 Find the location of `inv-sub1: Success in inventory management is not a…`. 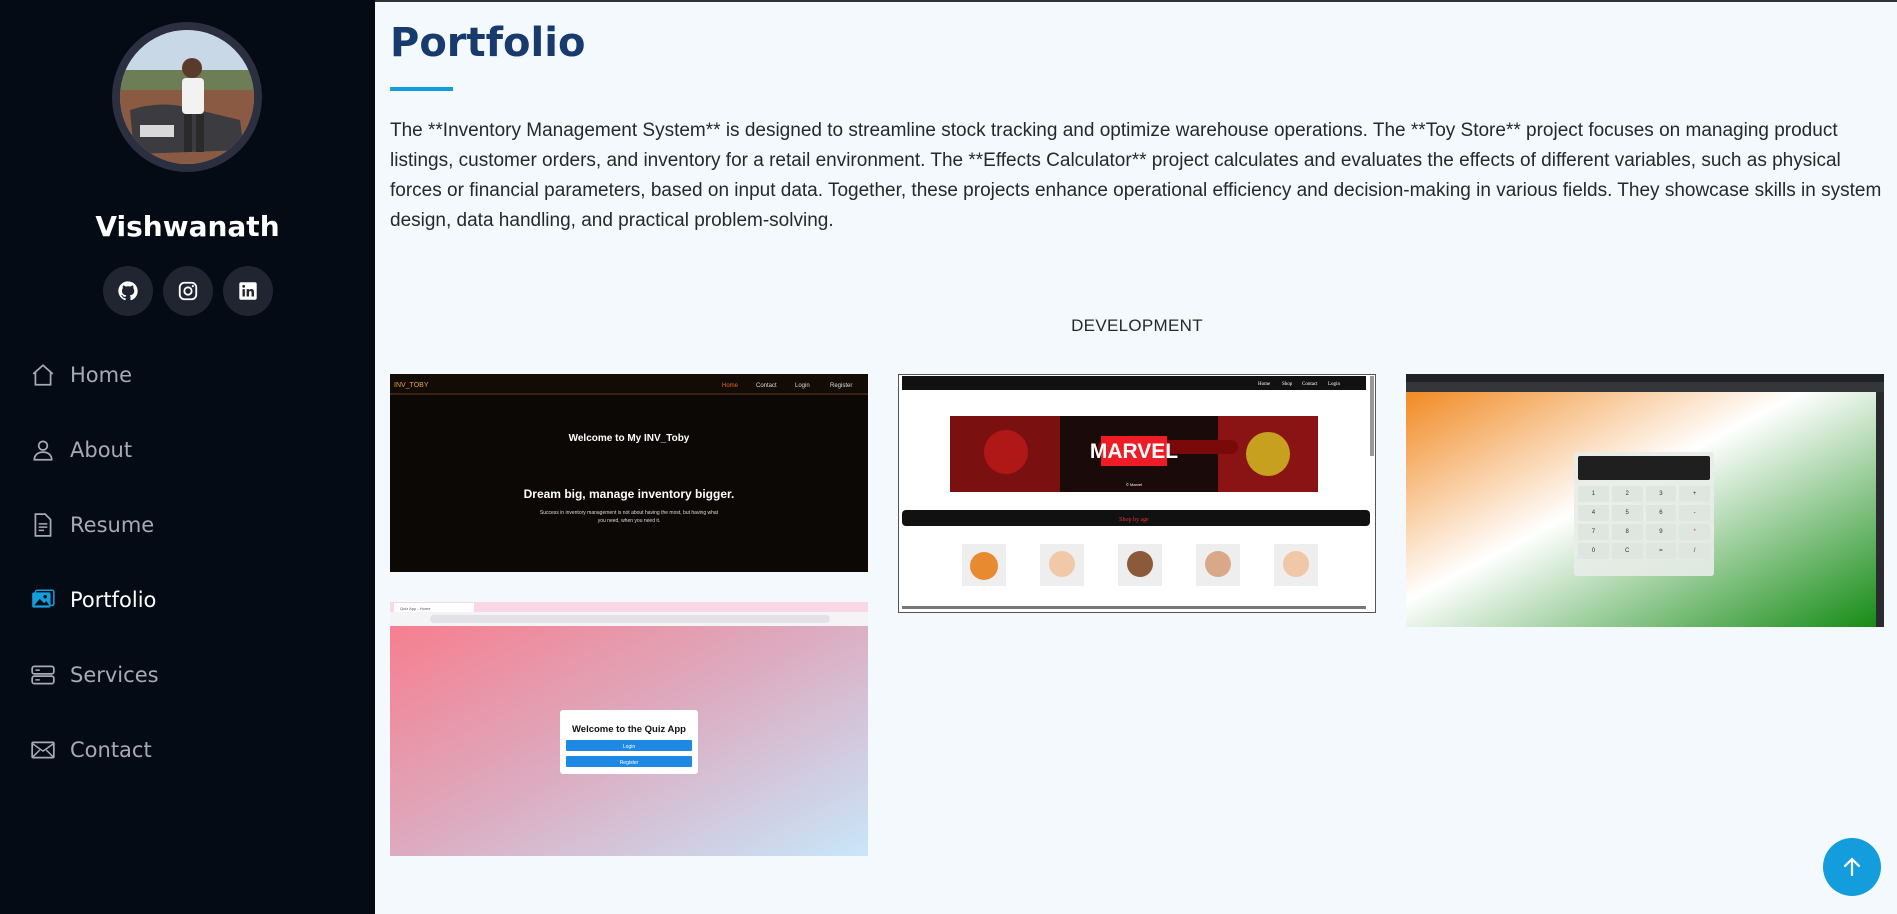

inv-sub1: Success in inventory management is not a… is located at coordinates (629, 513).